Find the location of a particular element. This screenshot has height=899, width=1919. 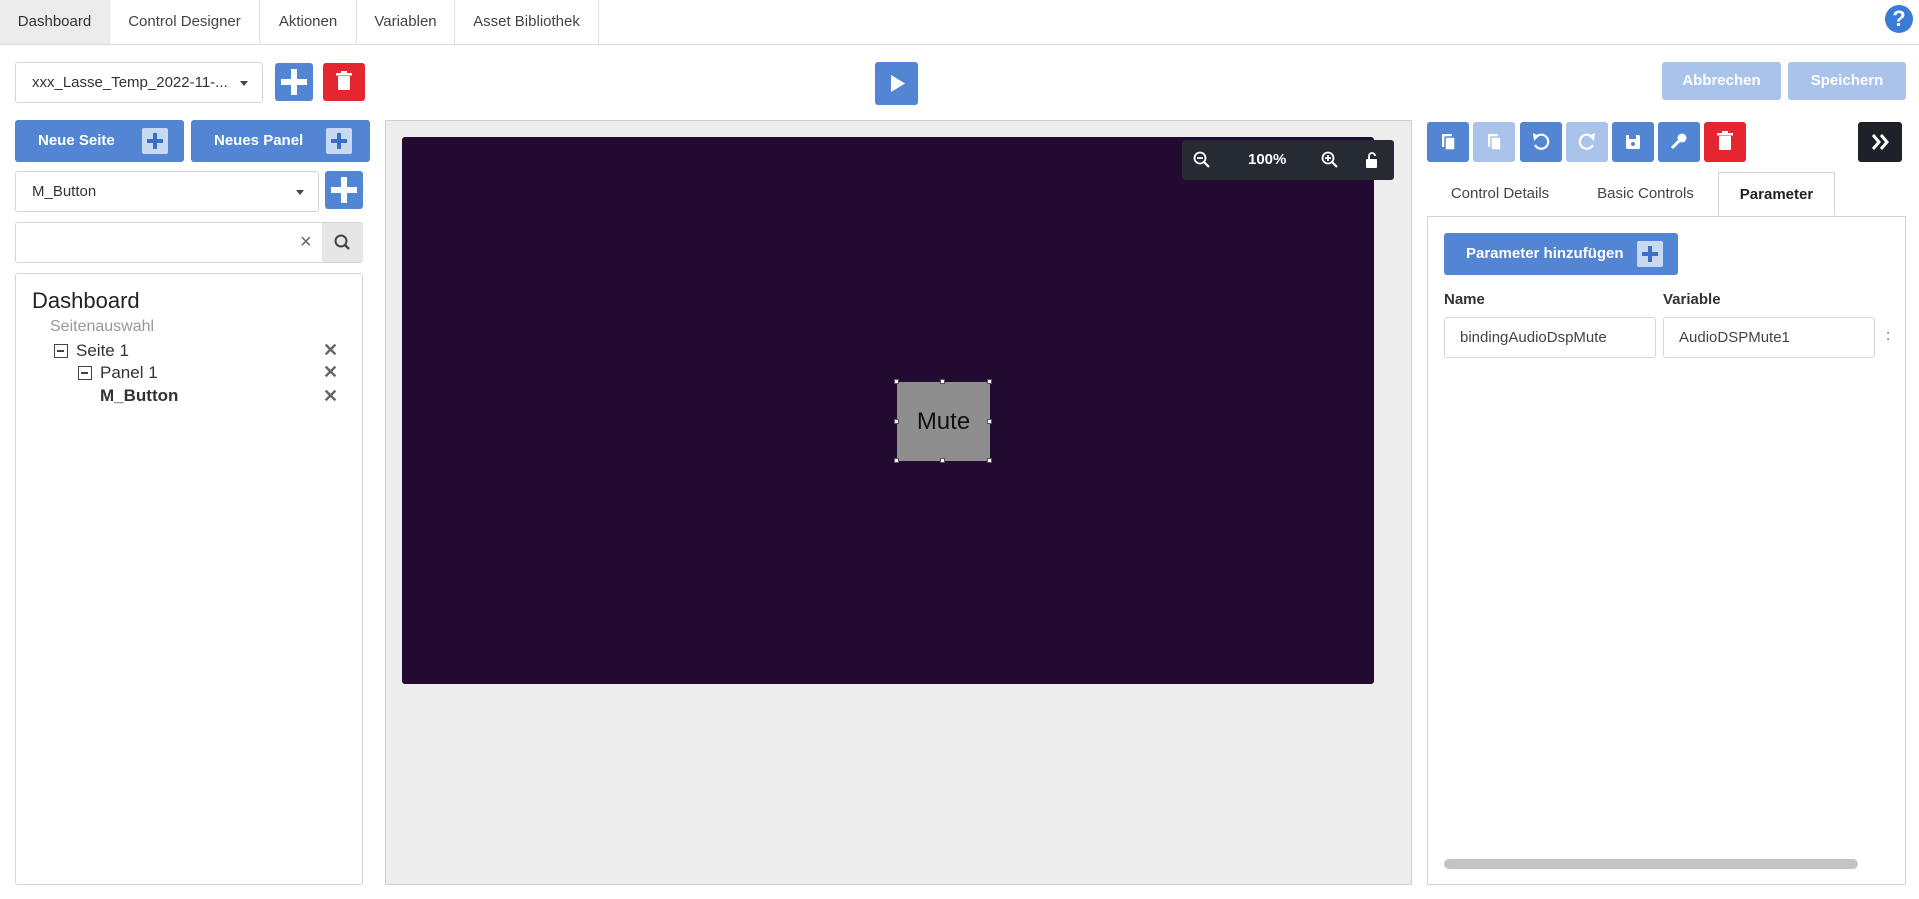

play-icon is located at coordinates (898, 83).